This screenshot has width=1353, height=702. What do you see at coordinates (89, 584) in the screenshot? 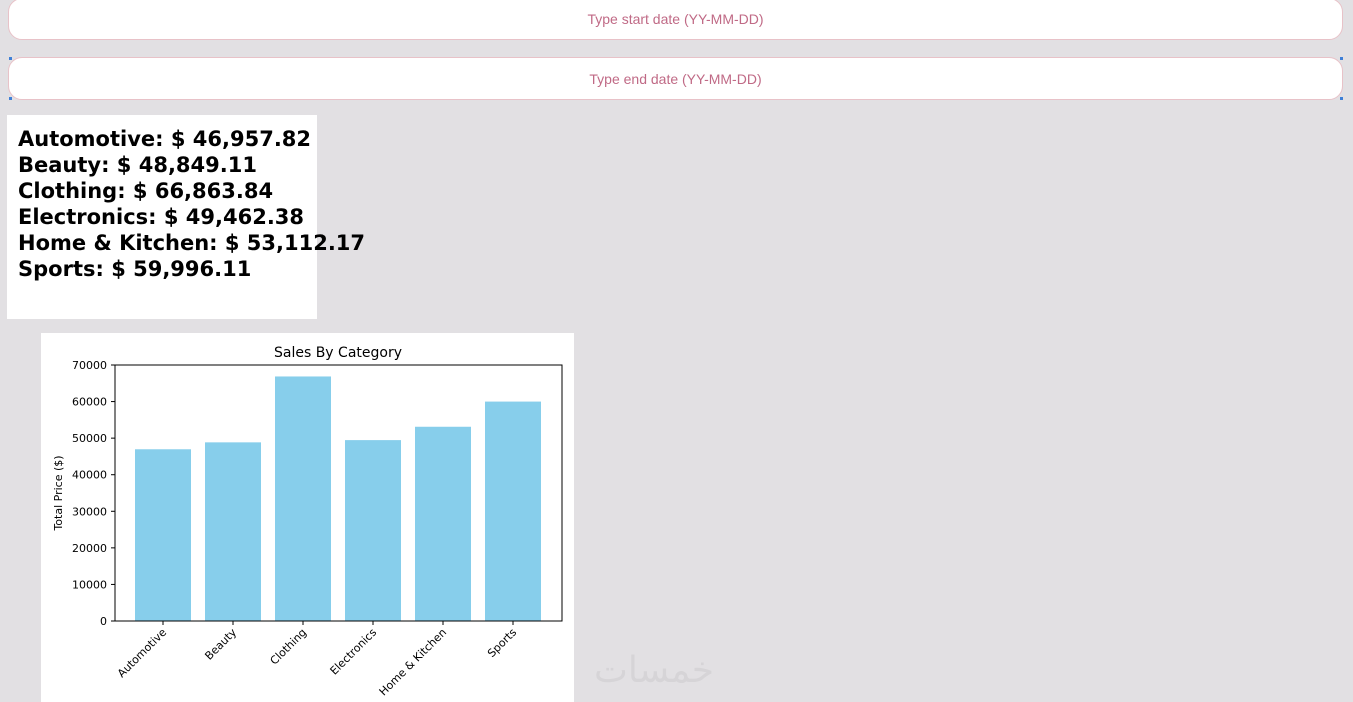
I see `y-tick-label: 10000` at bounding box center [89, 584].